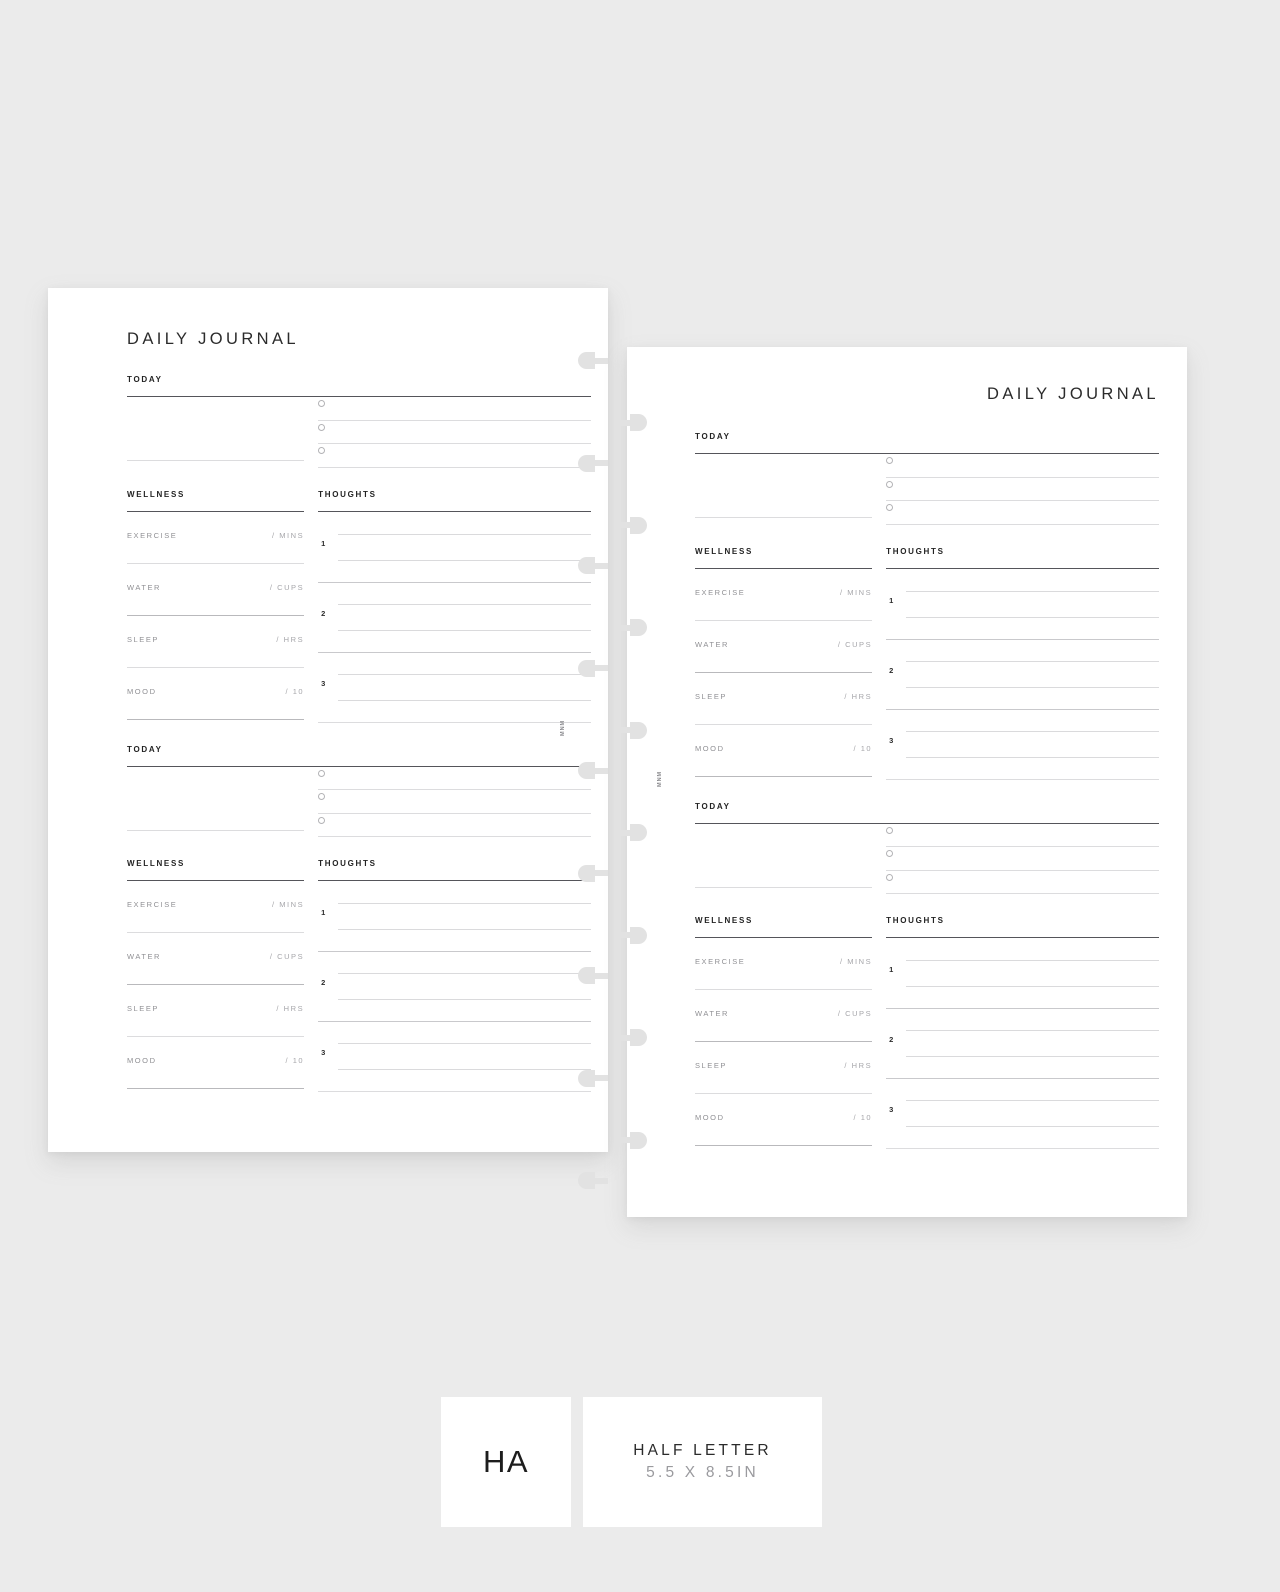 This screenshot has height=1592, width=1280. I want to click on checklist-item-rule, so click(454, 467).